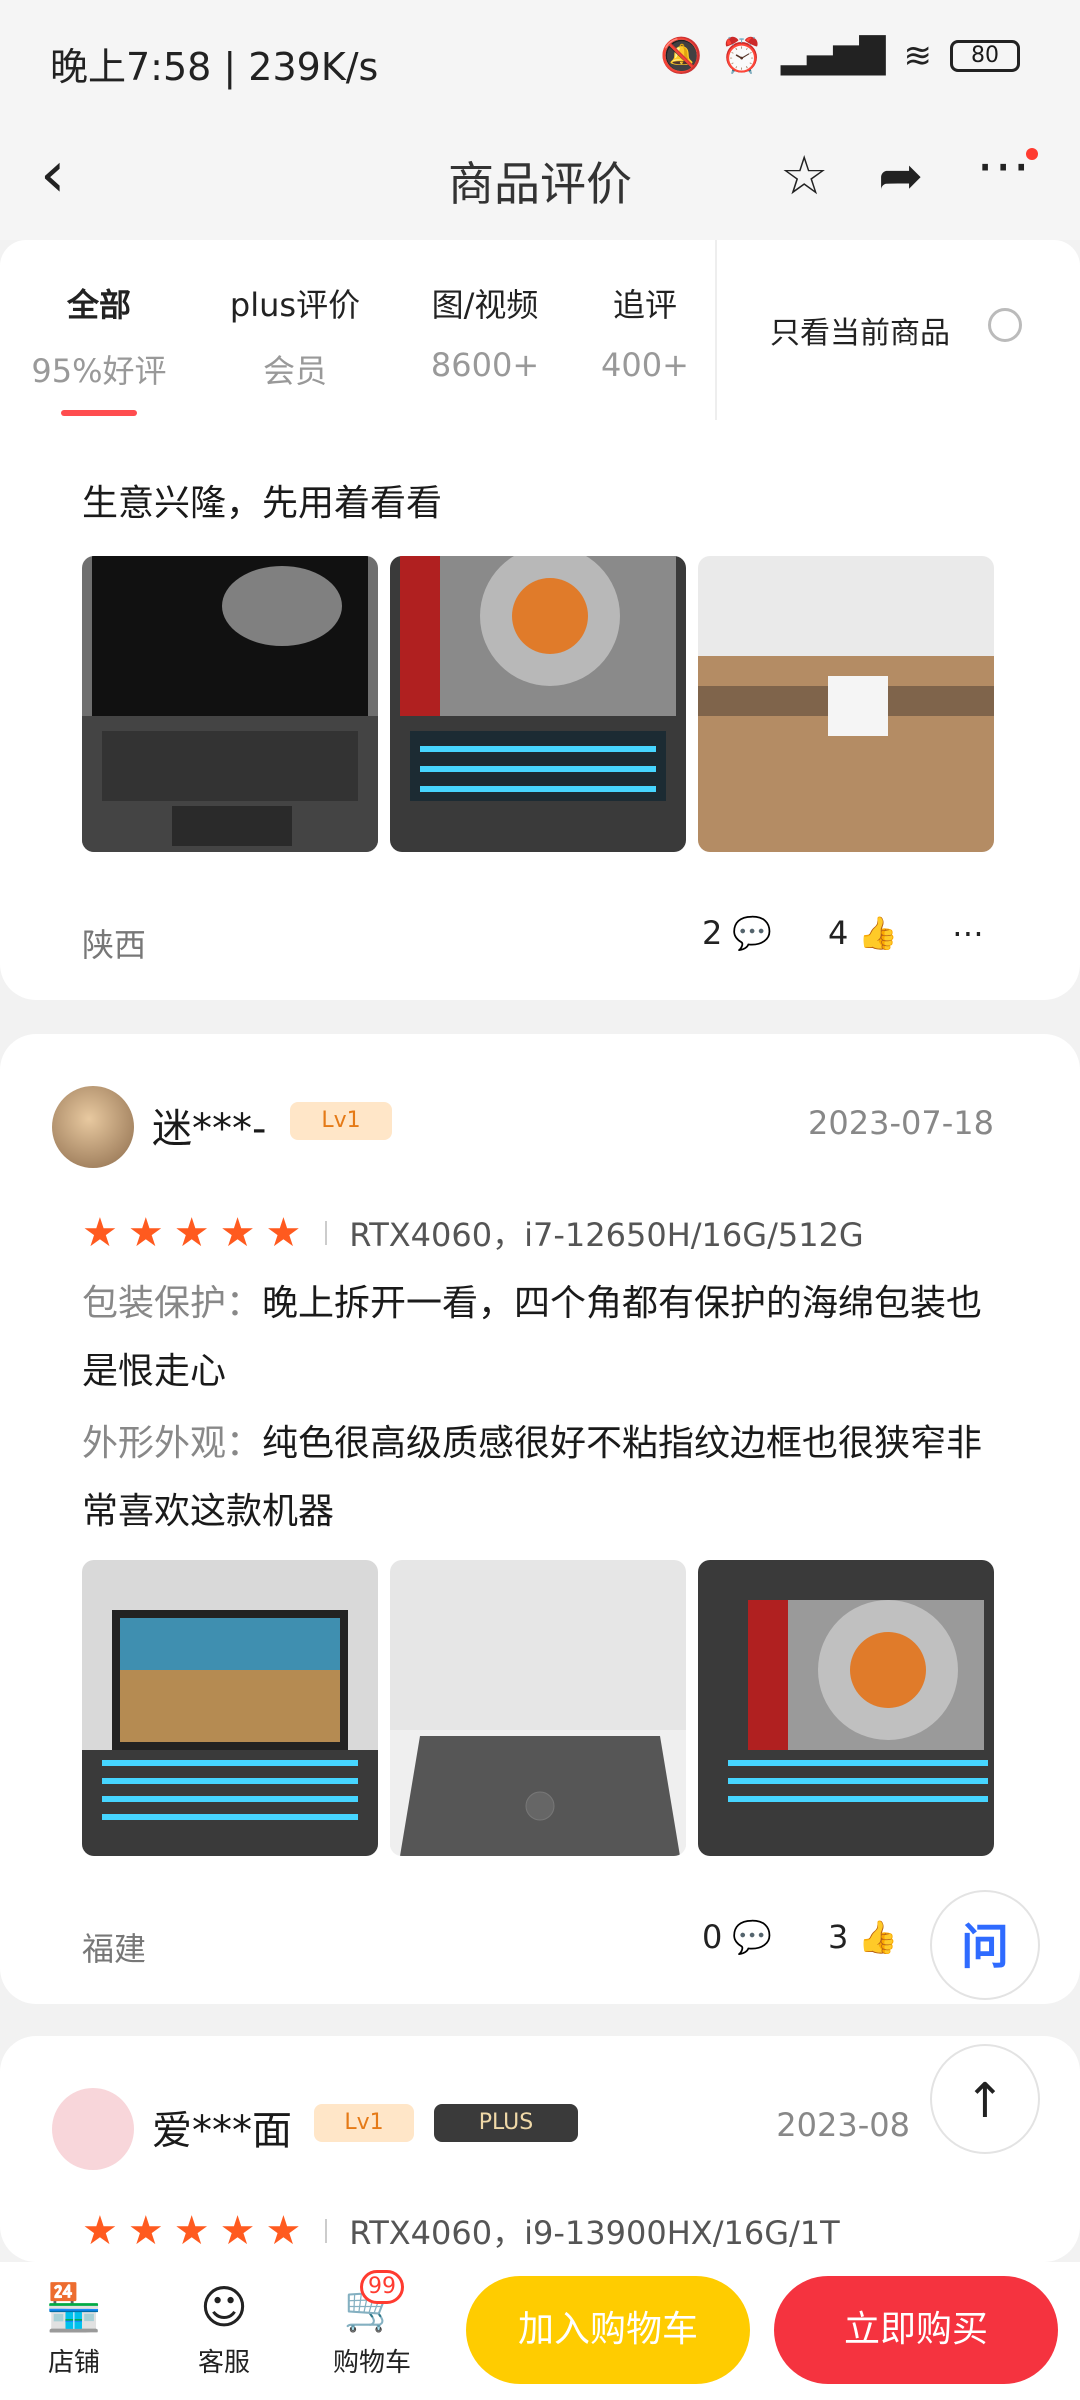 The image size is (1080, 2400). I want to click on status-bar: 晚上7:58 | 239K/s 🔕 ⏰ ▂▄▆█ ≋ 80, so click(540, 60).